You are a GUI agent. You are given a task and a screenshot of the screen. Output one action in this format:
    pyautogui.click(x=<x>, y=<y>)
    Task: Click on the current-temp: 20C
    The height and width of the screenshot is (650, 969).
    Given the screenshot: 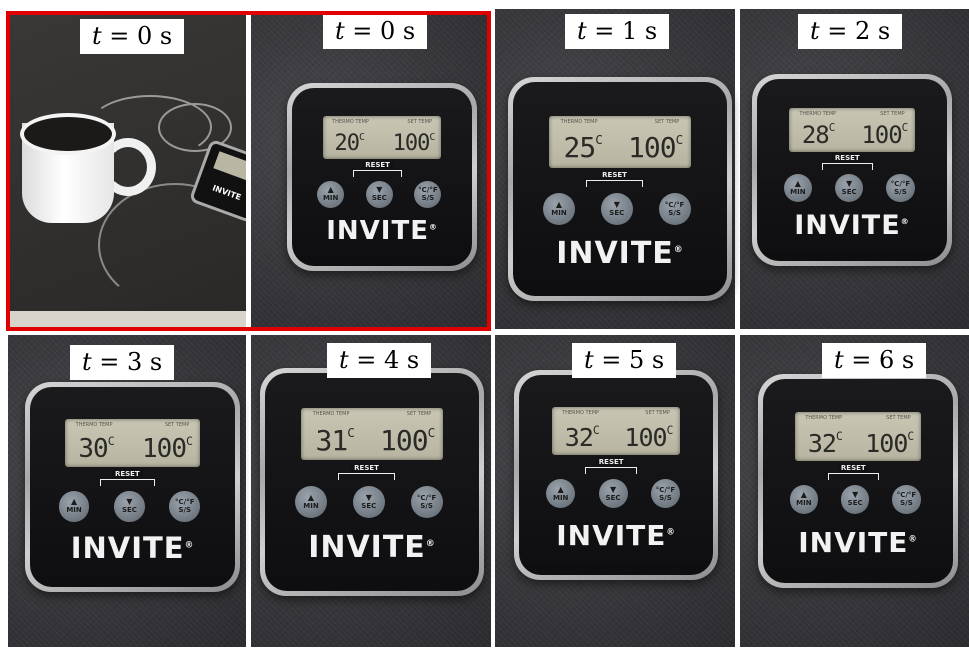 What is the action you would take?
    pyautogui.click(x=349, y=143)
    